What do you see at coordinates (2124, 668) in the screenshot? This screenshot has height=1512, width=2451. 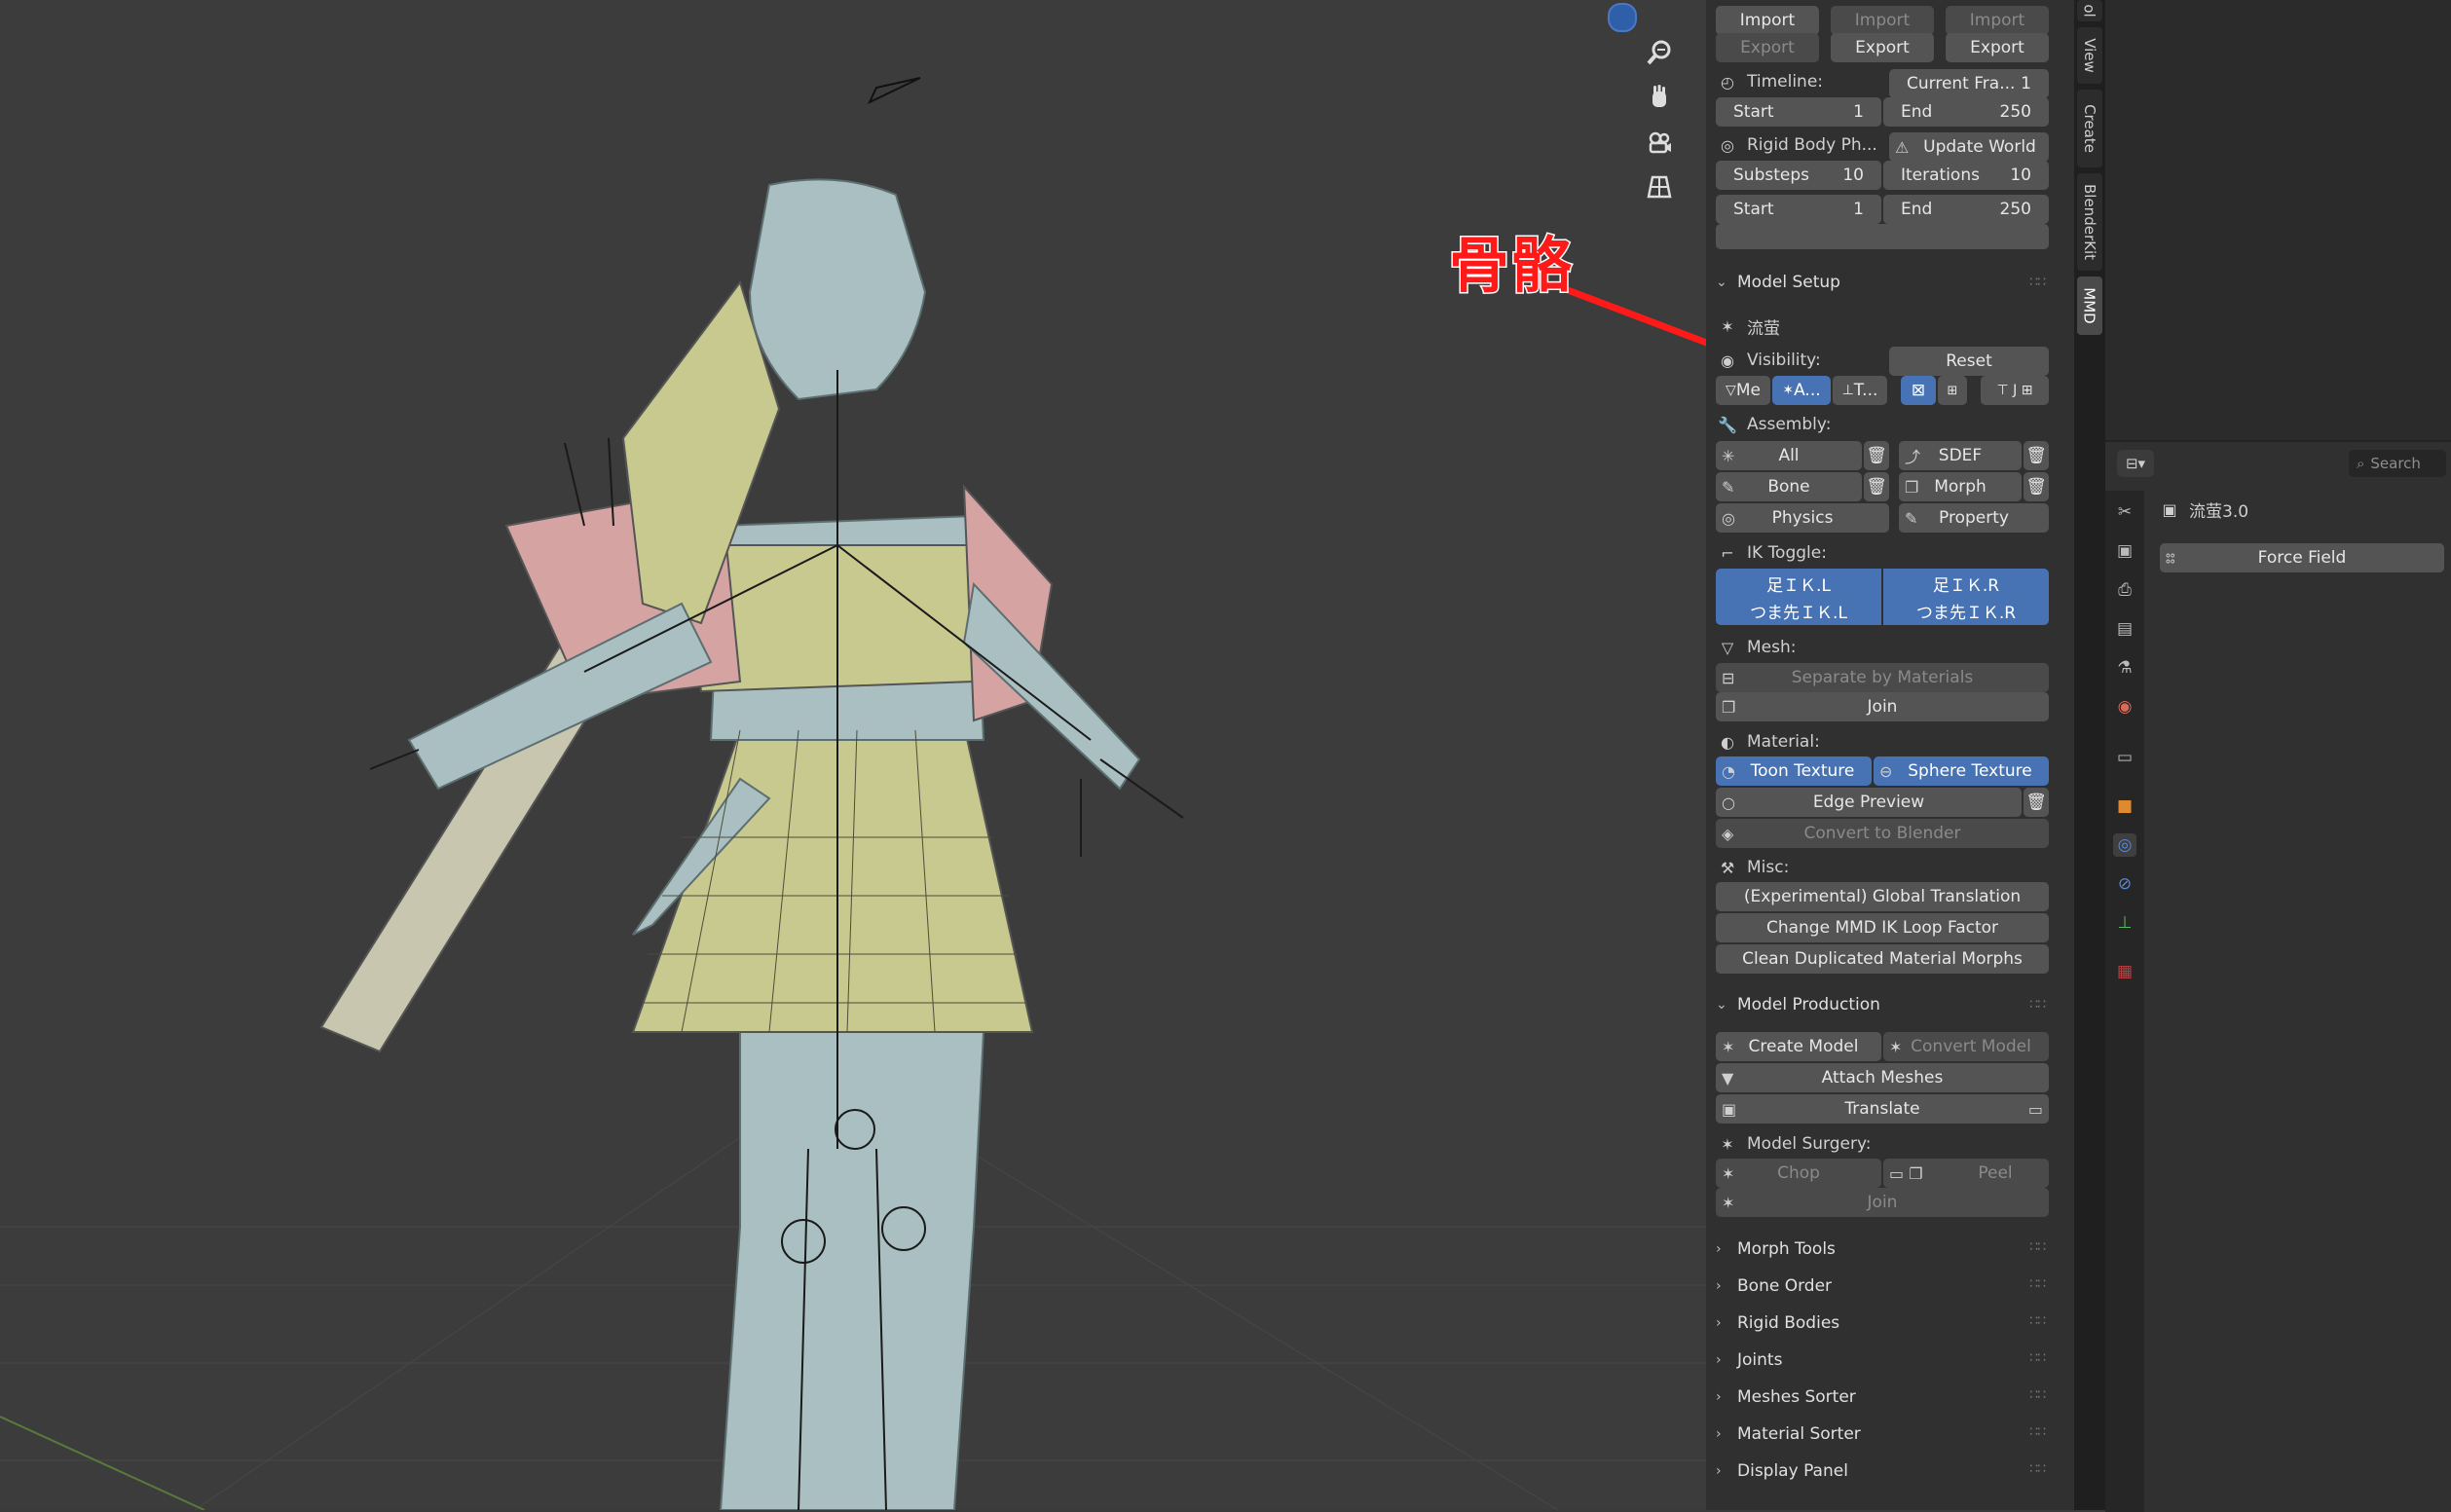 I see `scene-icon: ⚗` at bounding box center [2124, 668].